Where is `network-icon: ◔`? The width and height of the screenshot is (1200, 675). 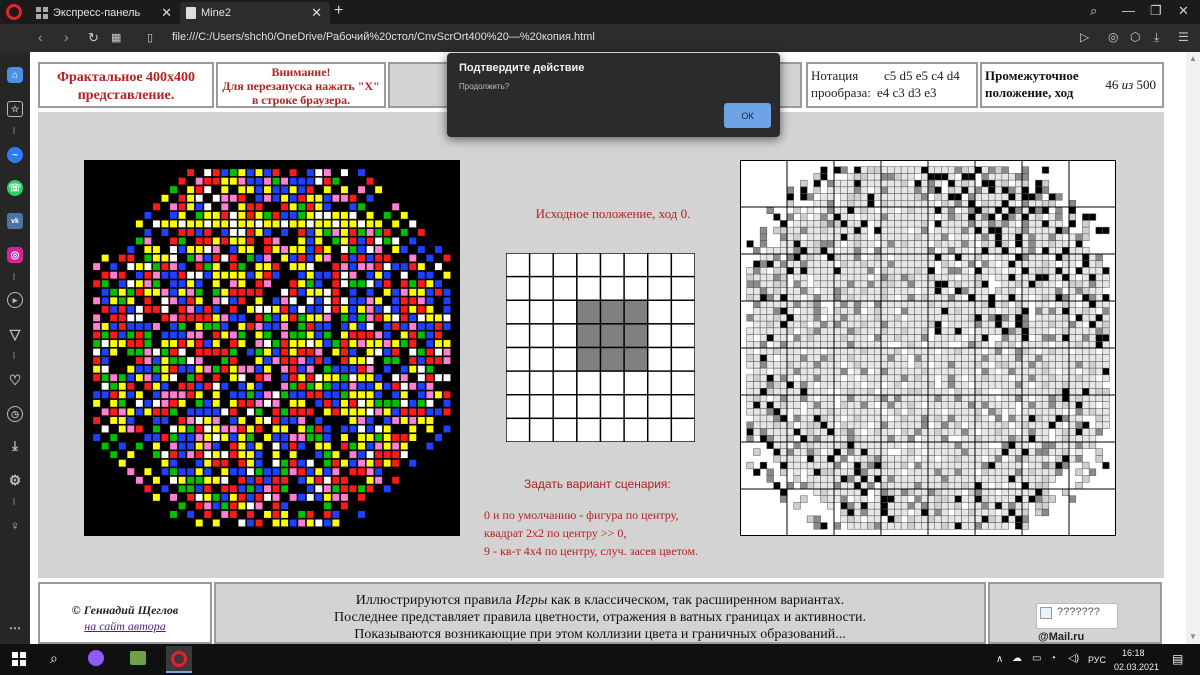
network-icon: ◔ is located at coordinates (1053, 658).